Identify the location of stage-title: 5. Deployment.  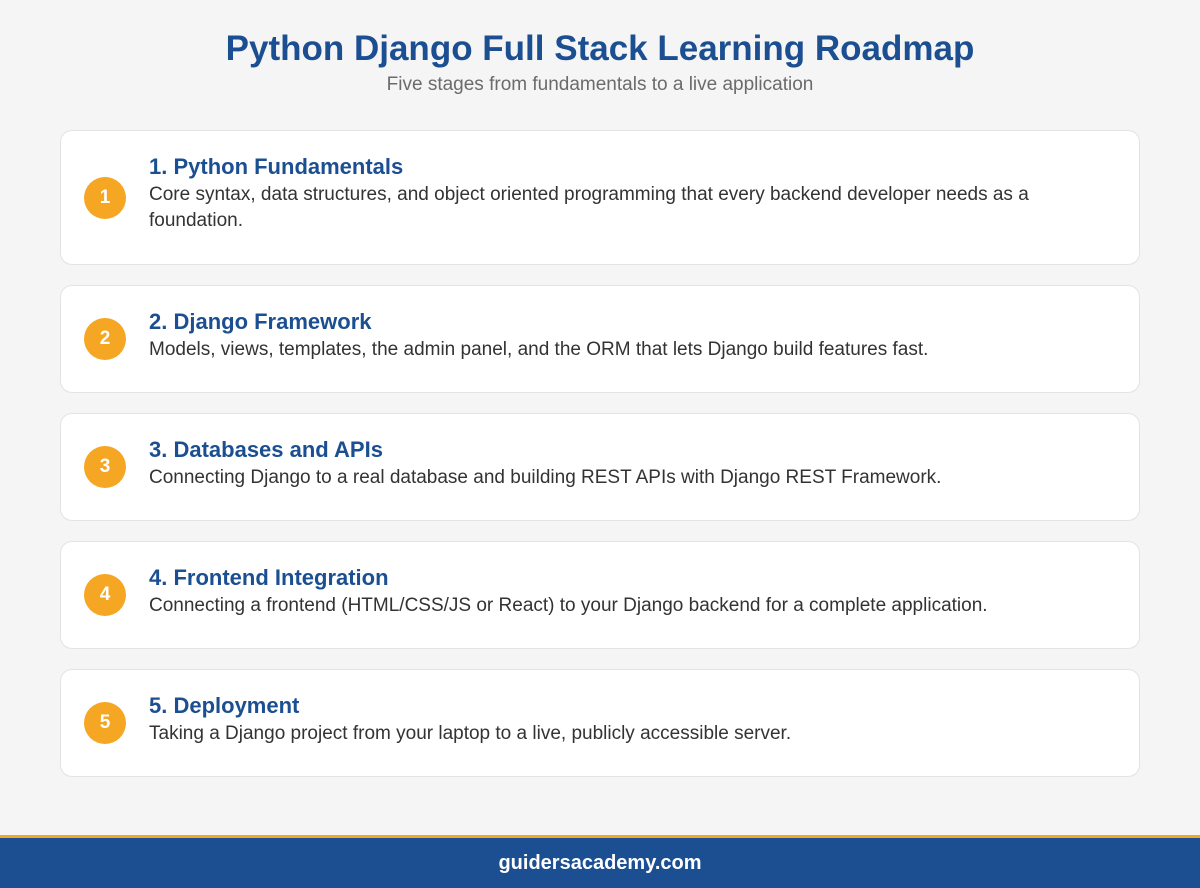
(224, 705).